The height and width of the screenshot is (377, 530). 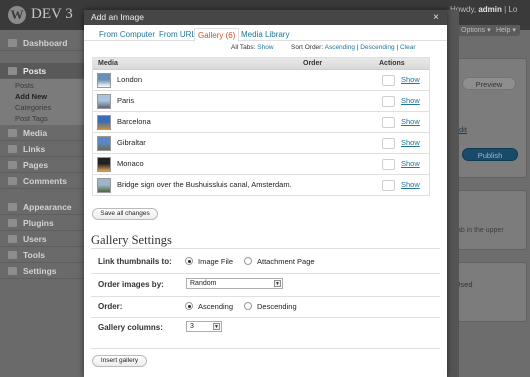 I want to click on menu-item-appearance: Appearance, so click(x=42, y=207).